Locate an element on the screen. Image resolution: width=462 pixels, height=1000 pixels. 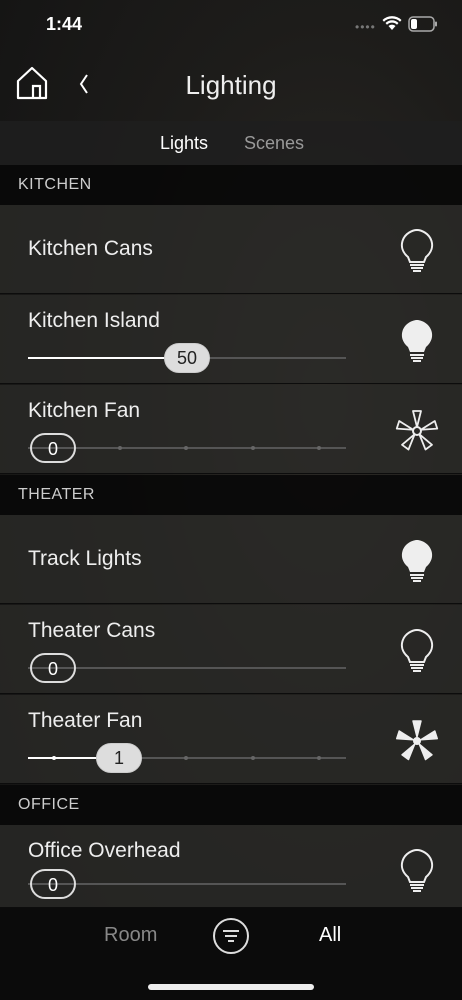
device-name: Theater Fan is located at coordinates (85, 720).